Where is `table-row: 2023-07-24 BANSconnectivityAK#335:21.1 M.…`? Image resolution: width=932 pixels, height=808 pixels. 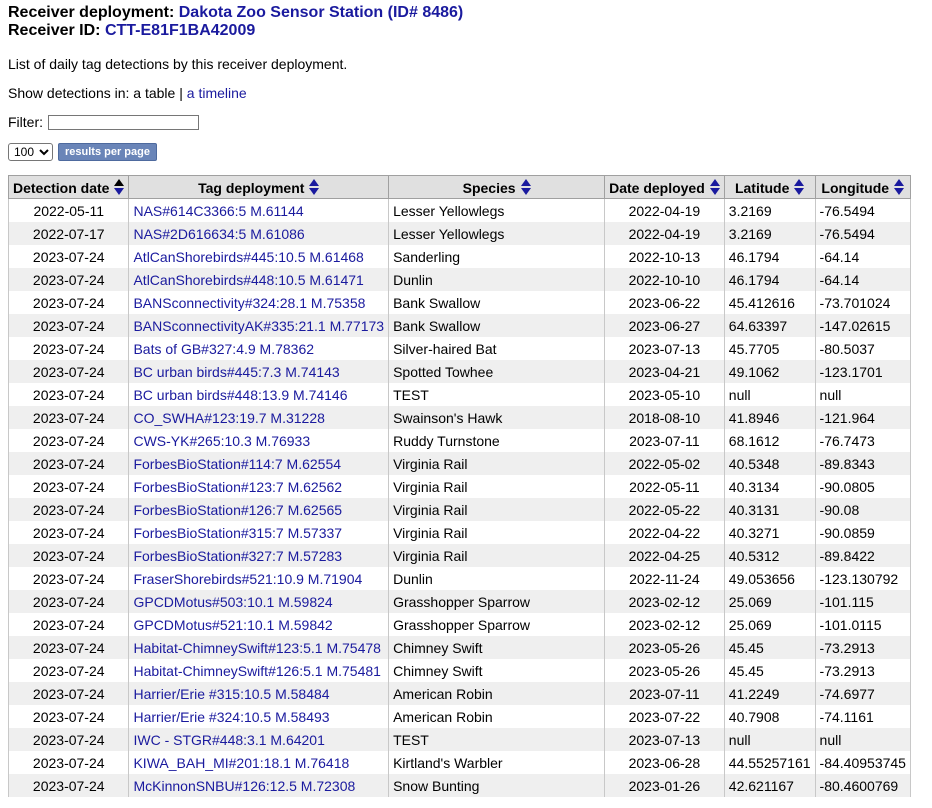 table-row: 2023-07-24 BANSconnectivityAK#335:21.1 M.… is located at coordinates (459, 325).